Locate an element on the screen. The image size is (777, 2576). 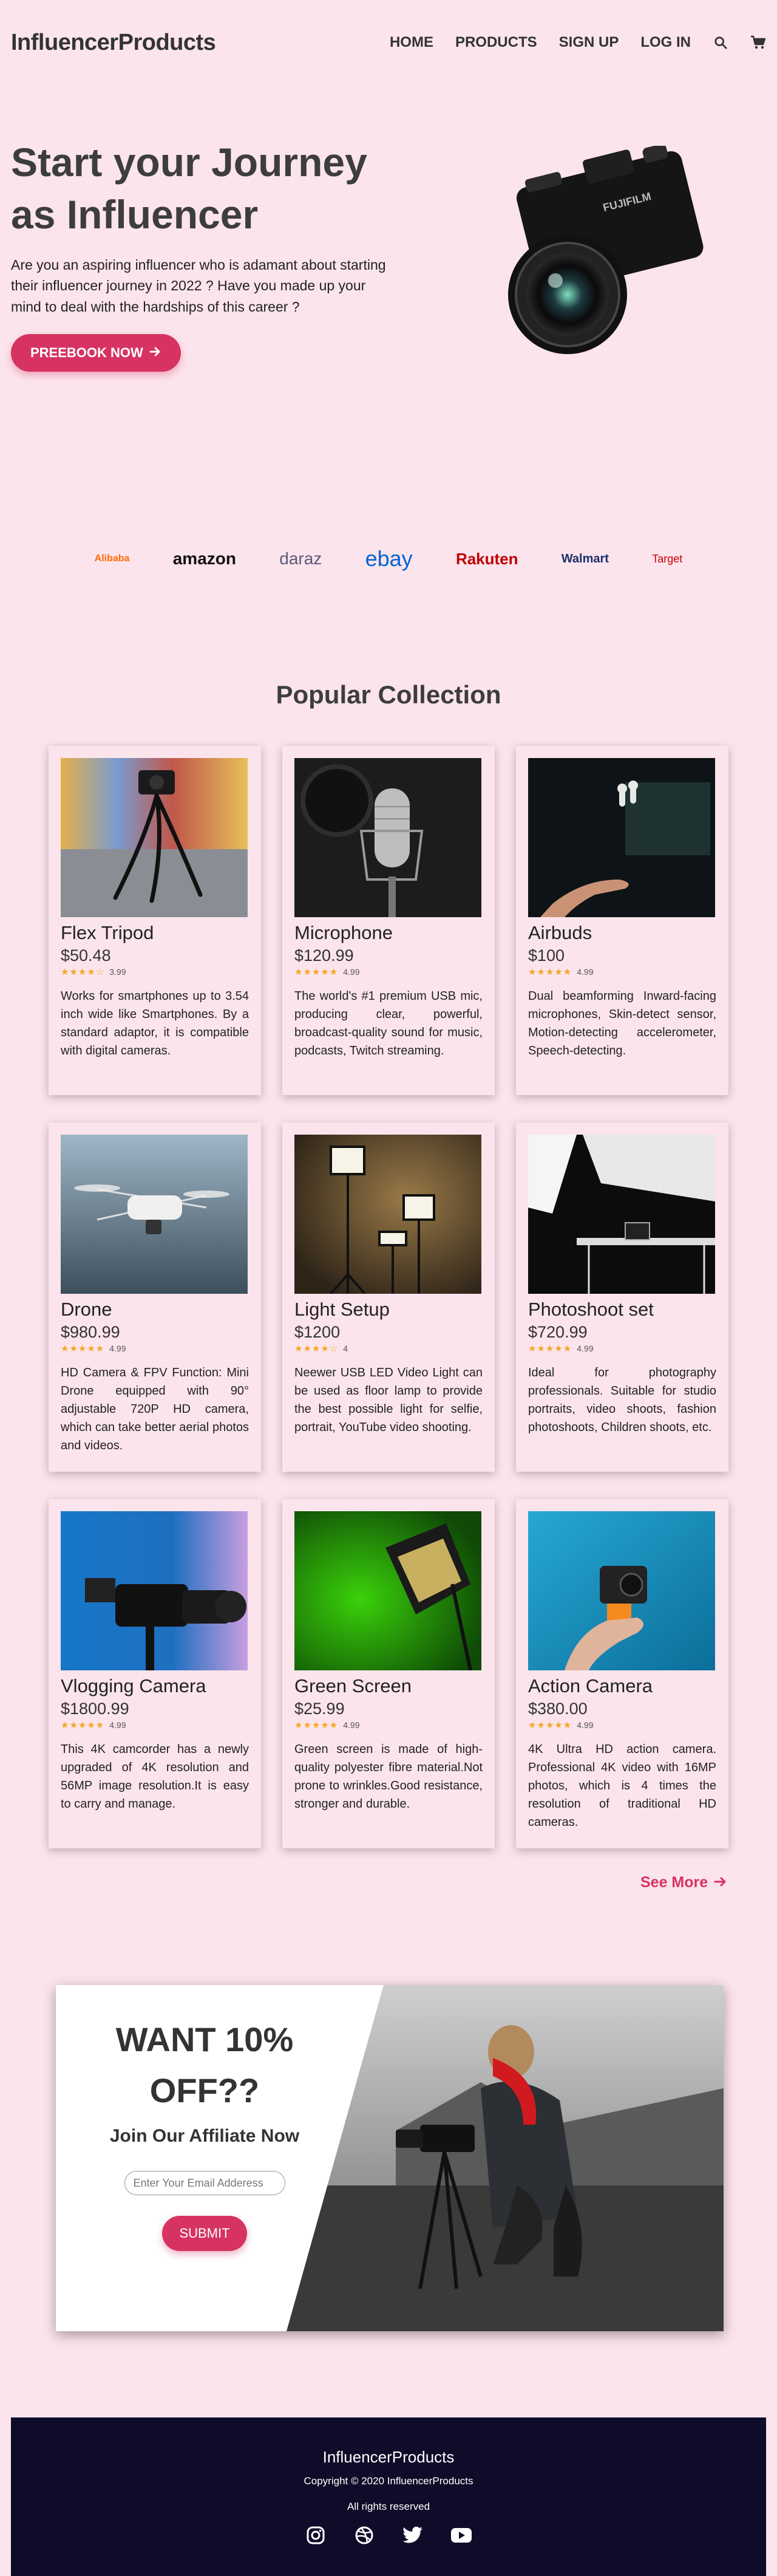
product-price: $50.48 is located at coordinates (86, 955).